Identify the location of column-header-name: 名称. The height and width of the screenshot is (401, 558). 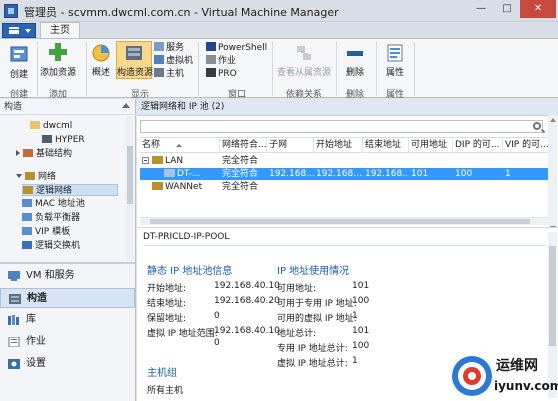
(180, 145).